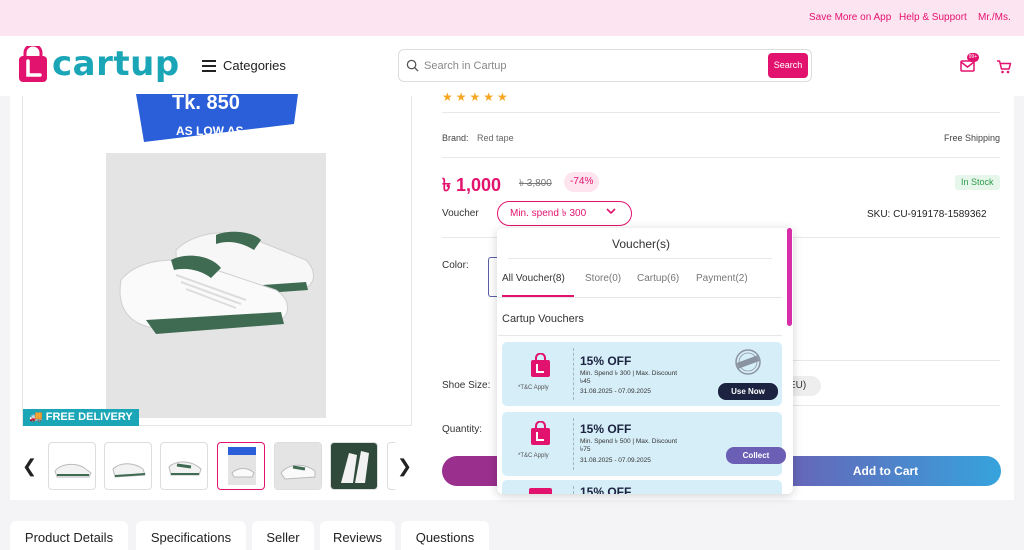 The height and width of the screenshot is (550, 1024). What do you see at coordinates (973, 57) in the screenshot?
I see `mail-badge: 99+` at bounding box center [973, 57].